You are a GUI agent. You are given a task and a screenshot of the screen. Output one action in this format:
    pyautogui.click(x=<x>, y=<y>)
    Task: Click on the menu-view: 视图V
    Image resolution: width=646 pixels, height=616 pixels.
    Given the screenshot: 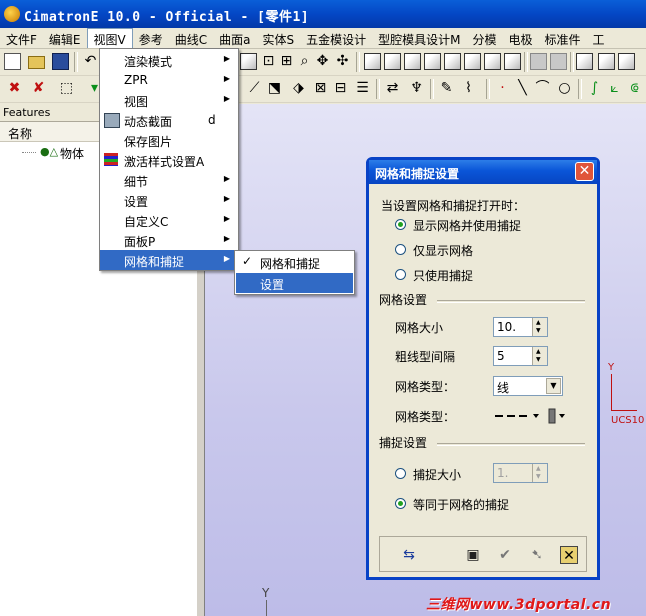 What is the action you would take?
    pyautogui.click(x=109, y=38)
    